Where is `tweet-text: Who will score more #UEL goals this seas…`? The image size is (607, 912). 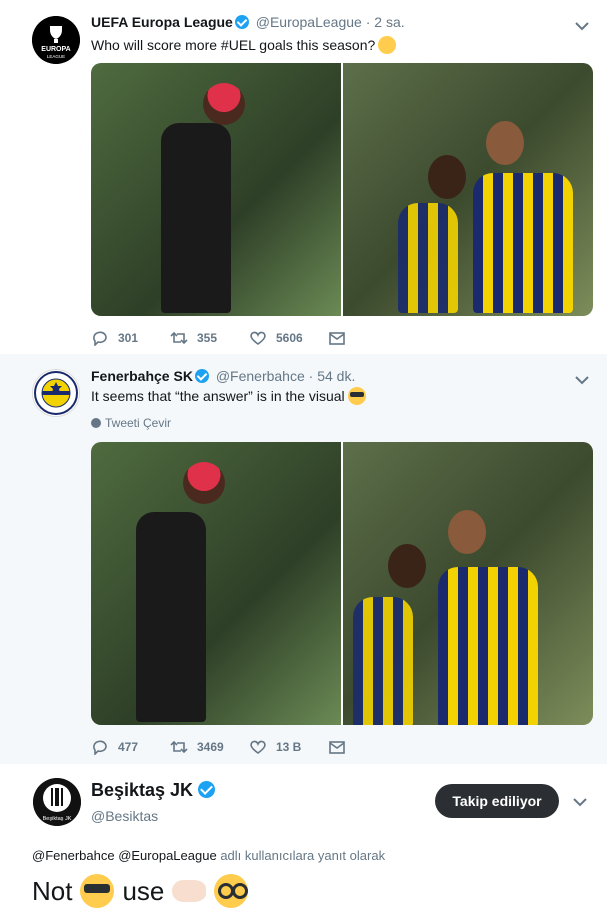 tweet-text: Who will score more #UEL goals this seas… is located at coordinates (244, 45).